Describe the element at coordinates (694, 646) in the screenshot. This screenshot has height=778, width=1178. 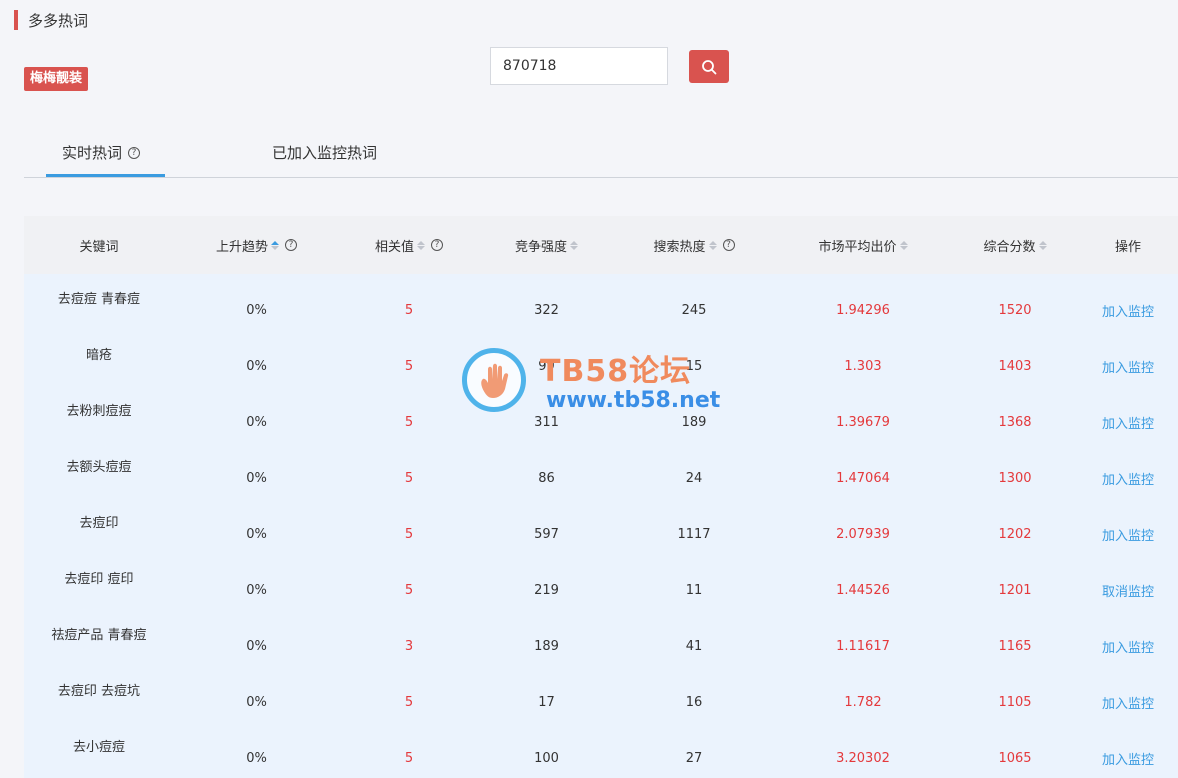
I see `cell-search-heat: 41` at that location.